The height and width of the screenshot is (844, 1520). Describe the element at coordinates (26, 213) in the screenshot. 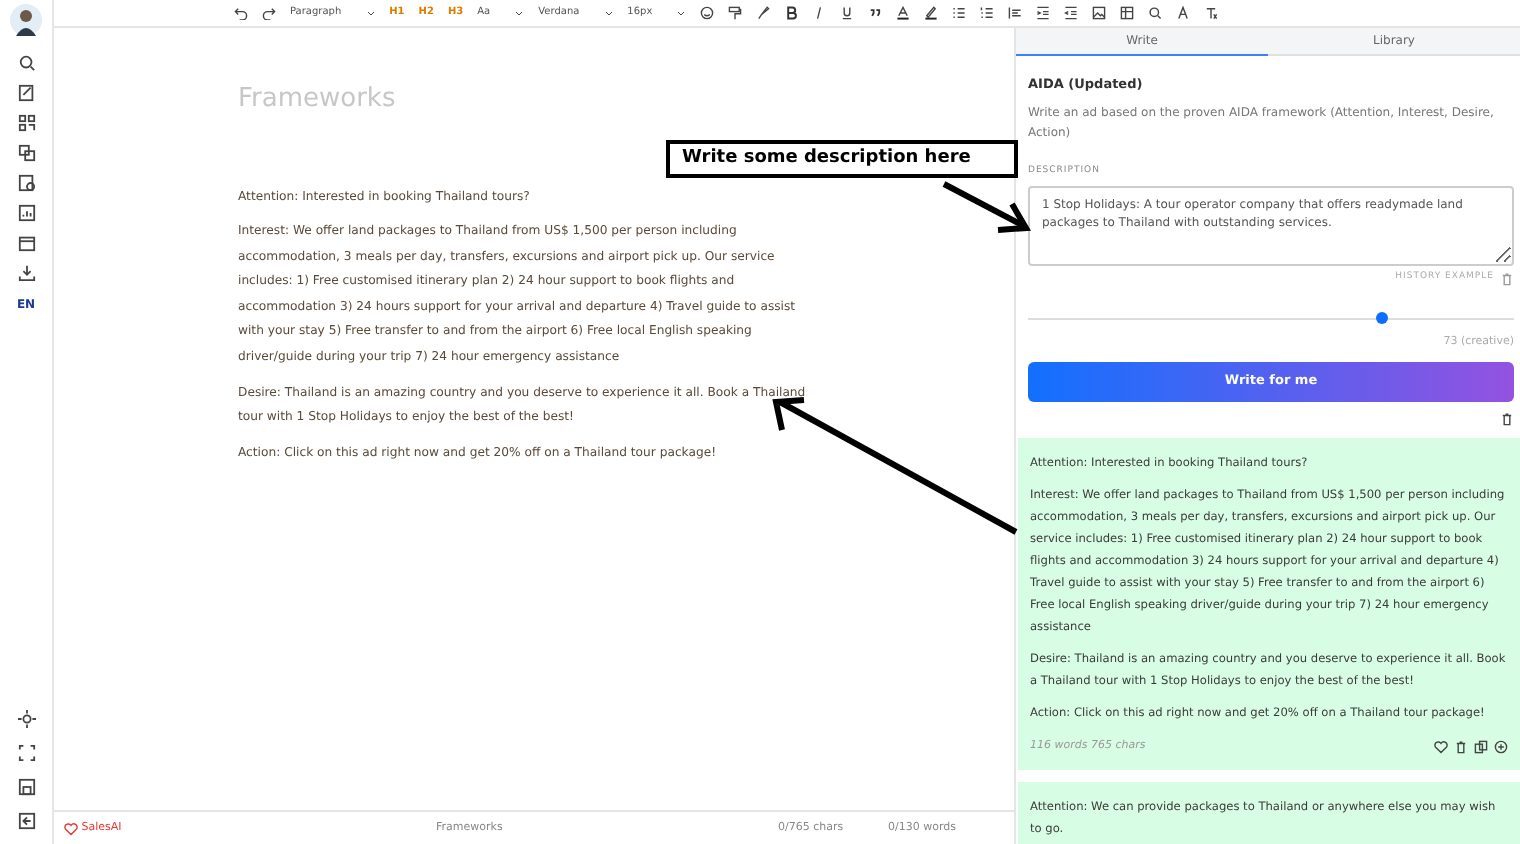

I see `chart-icon` at that location.